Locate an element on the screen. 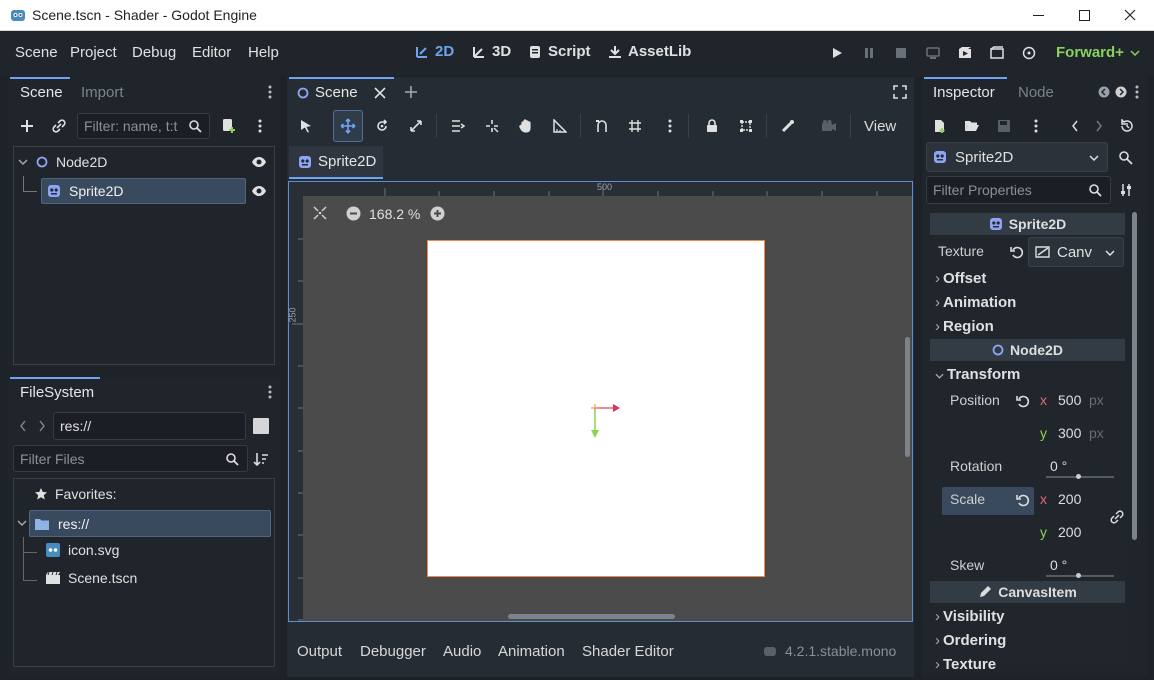  movie-maker-icon is located at coordinates (1029, 53).